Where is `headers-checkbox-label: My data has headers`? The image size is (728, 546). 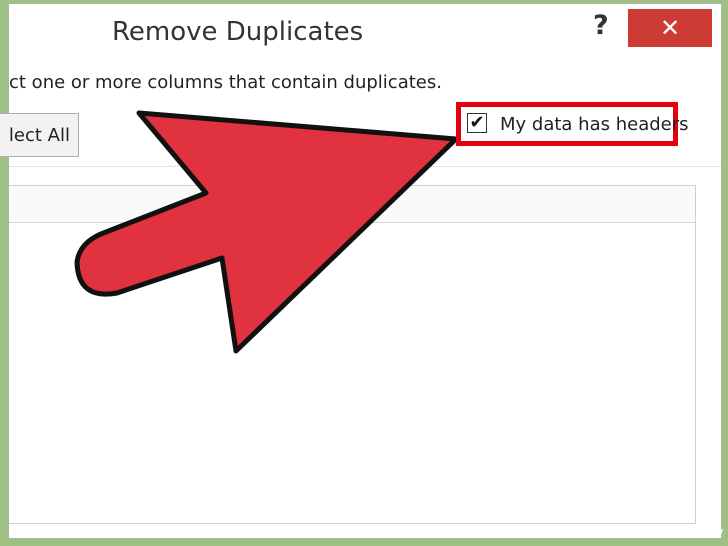
headers-checkbox-label: My data has headers is located at coordinates (594, 124).